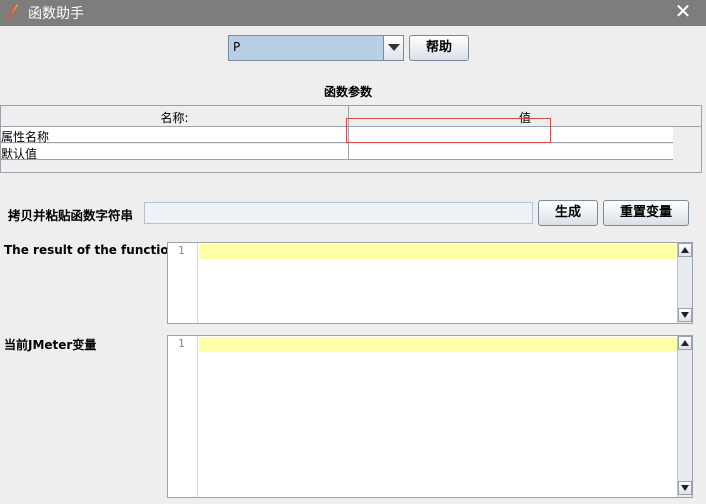 The height and width of the screenshot is (504, 706). I want to click on reset-variables-button: 重置变量, so click(646, 213).